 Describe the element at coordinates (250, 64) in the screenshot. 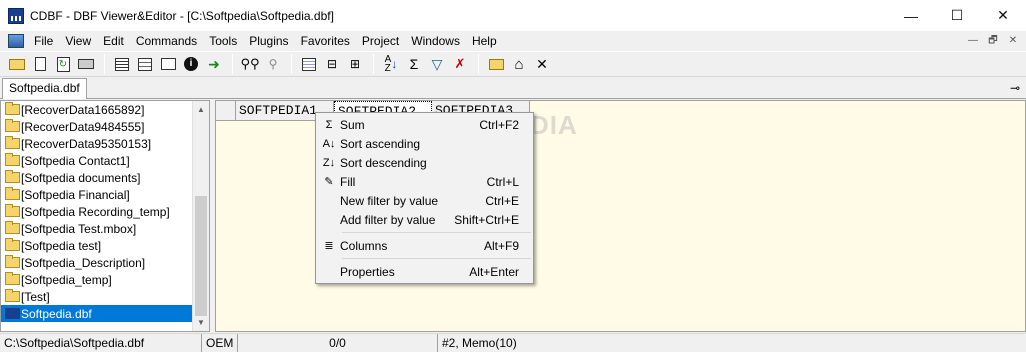

I see `find-icon: ⚲⚲` at that location.